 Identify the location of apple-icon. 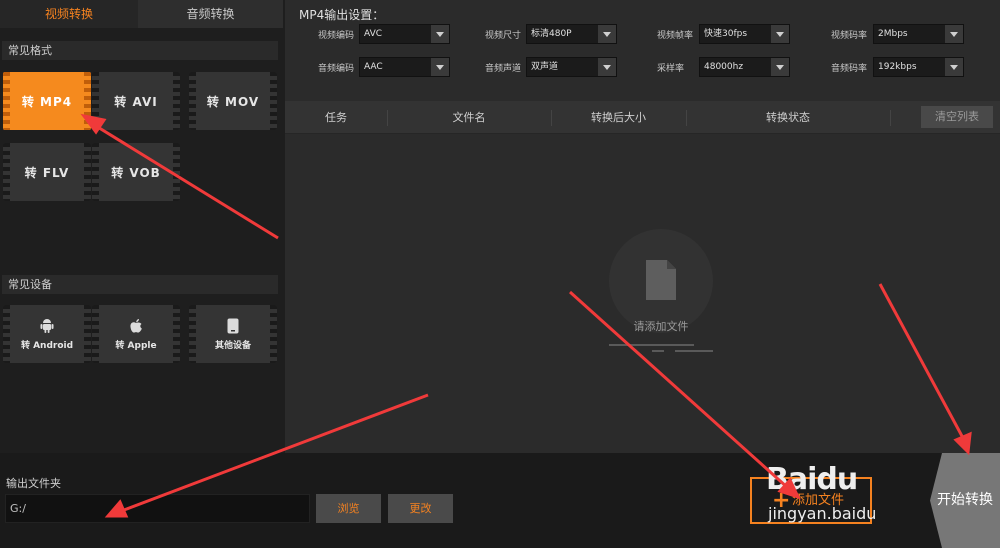
(136, 325).